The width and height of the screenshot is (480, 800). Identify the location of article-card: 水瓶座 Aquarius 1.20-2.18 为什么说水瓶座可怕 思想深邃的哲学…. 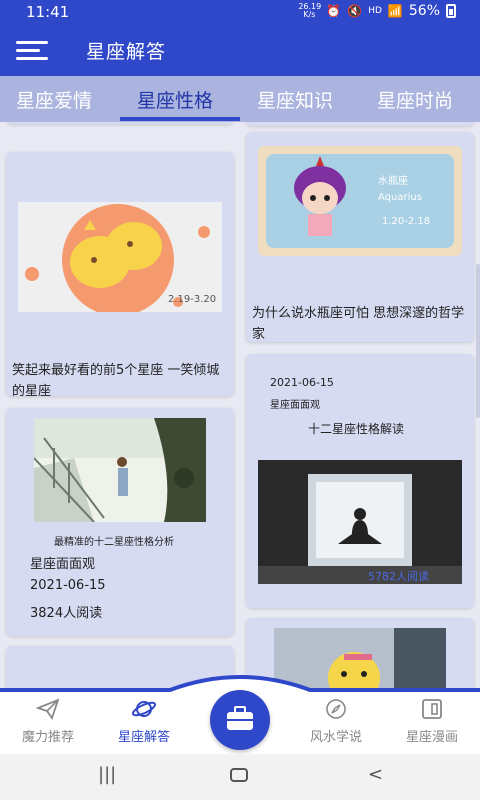
(360, 237).